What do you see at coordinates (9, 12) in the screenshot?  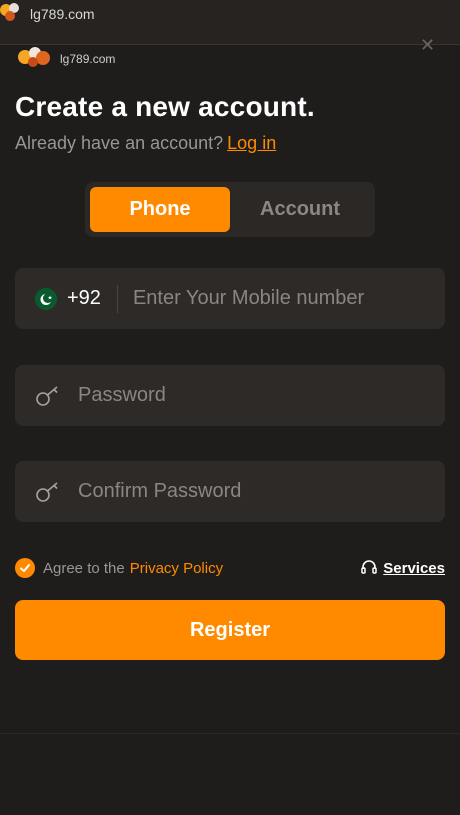 I see `site-logo-icon` at bounding box center [9, 12].